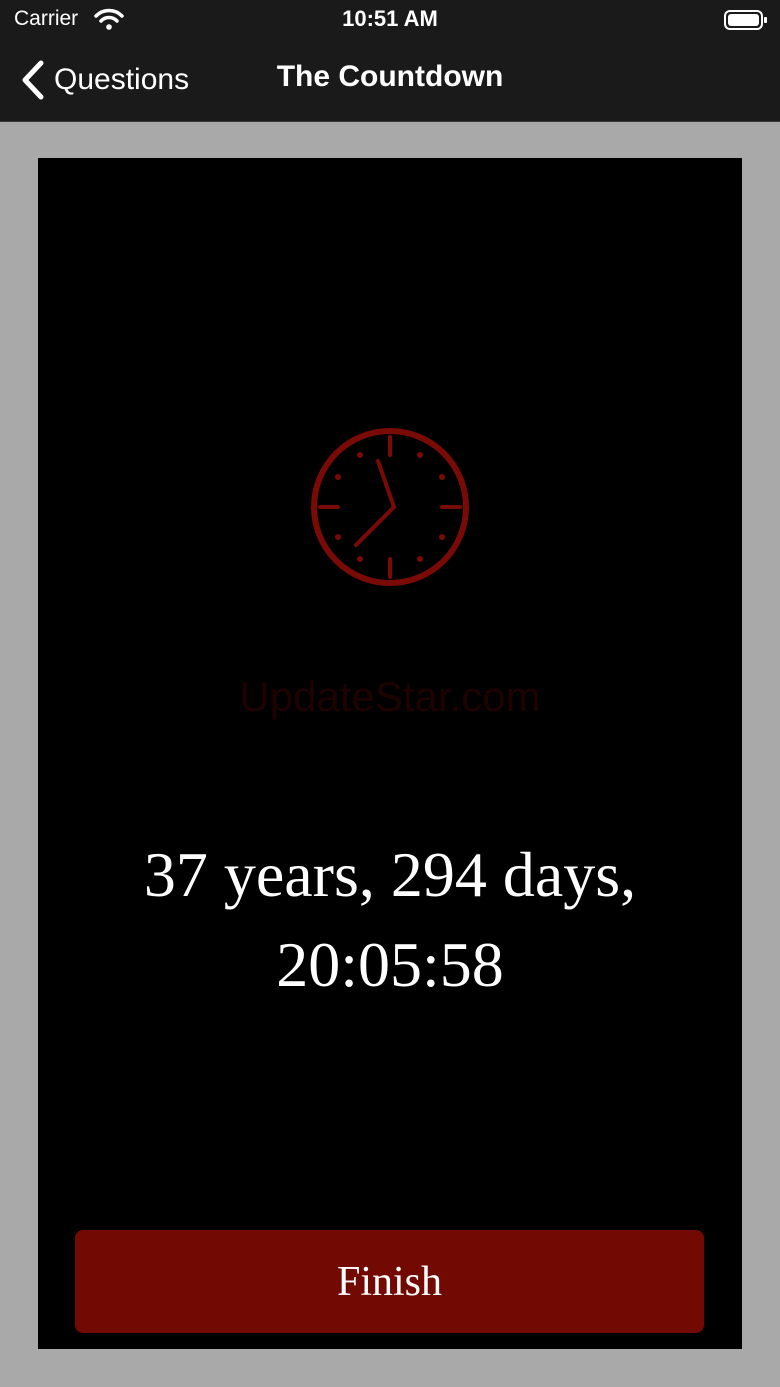 The height and width of the screenshot is (1387, 780). I want to click on status-time: 10:51 AM, so click(390, 18).